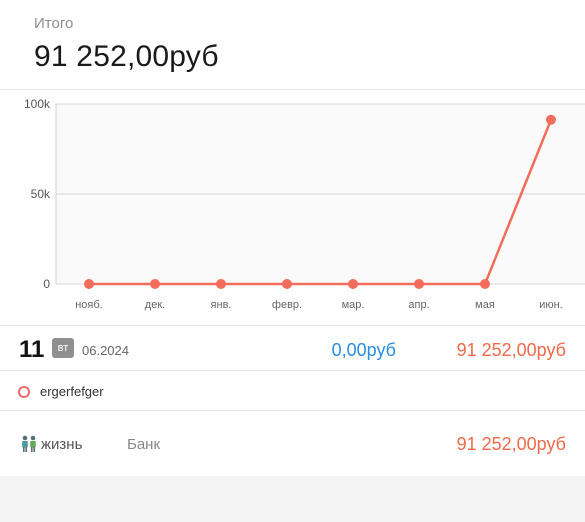  I want to click on two-people-icon, so click(29, 443).